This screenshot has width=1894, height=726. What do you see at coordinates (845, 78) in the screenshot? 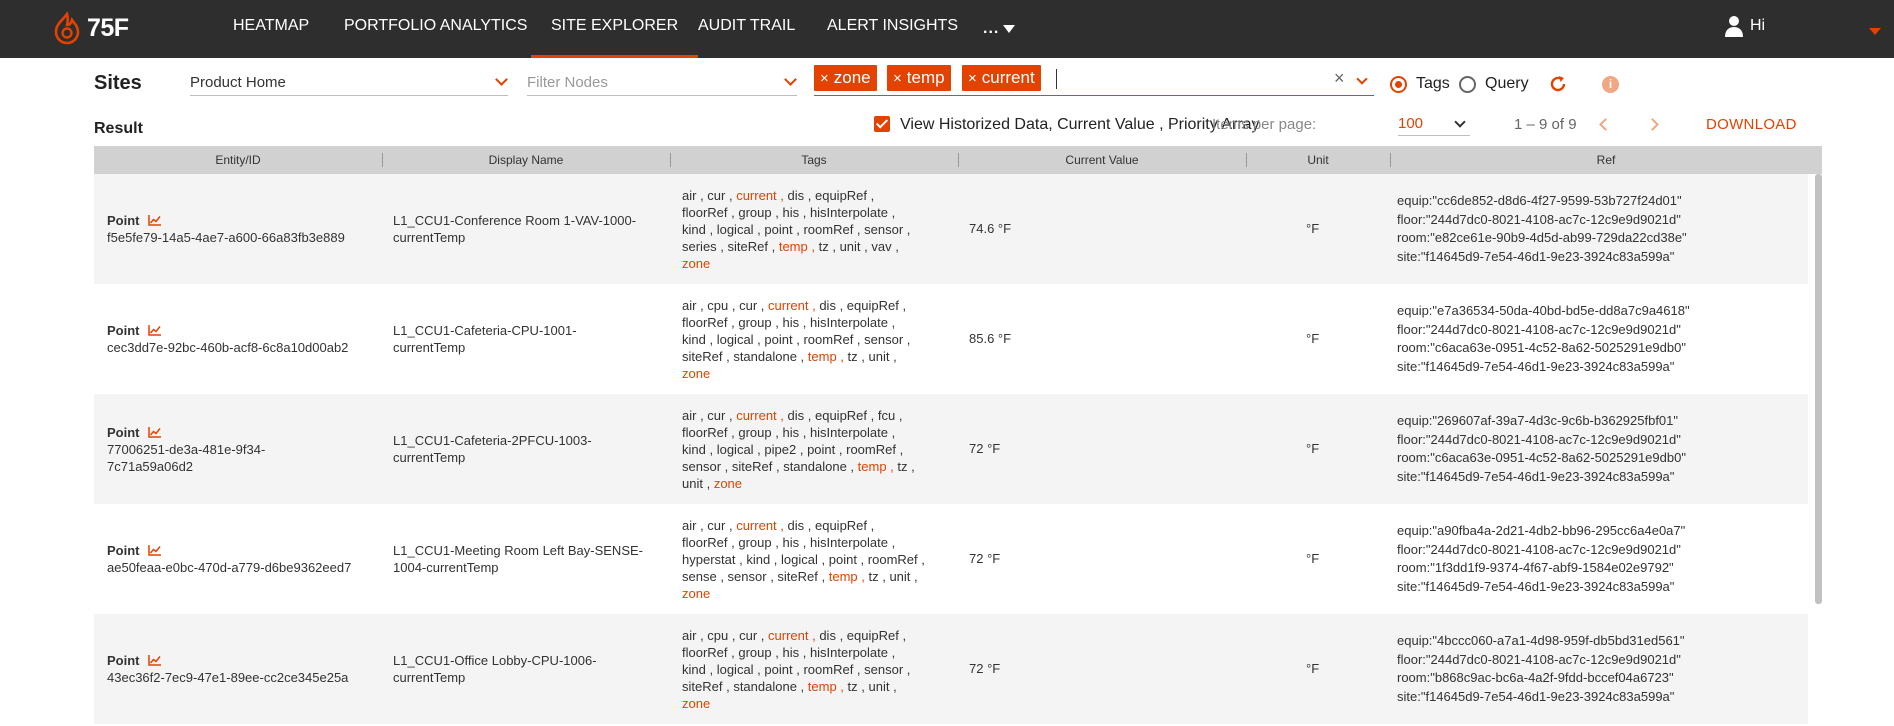
I see `tag-chip-zone: × zone` at bounding box center [845, 78].